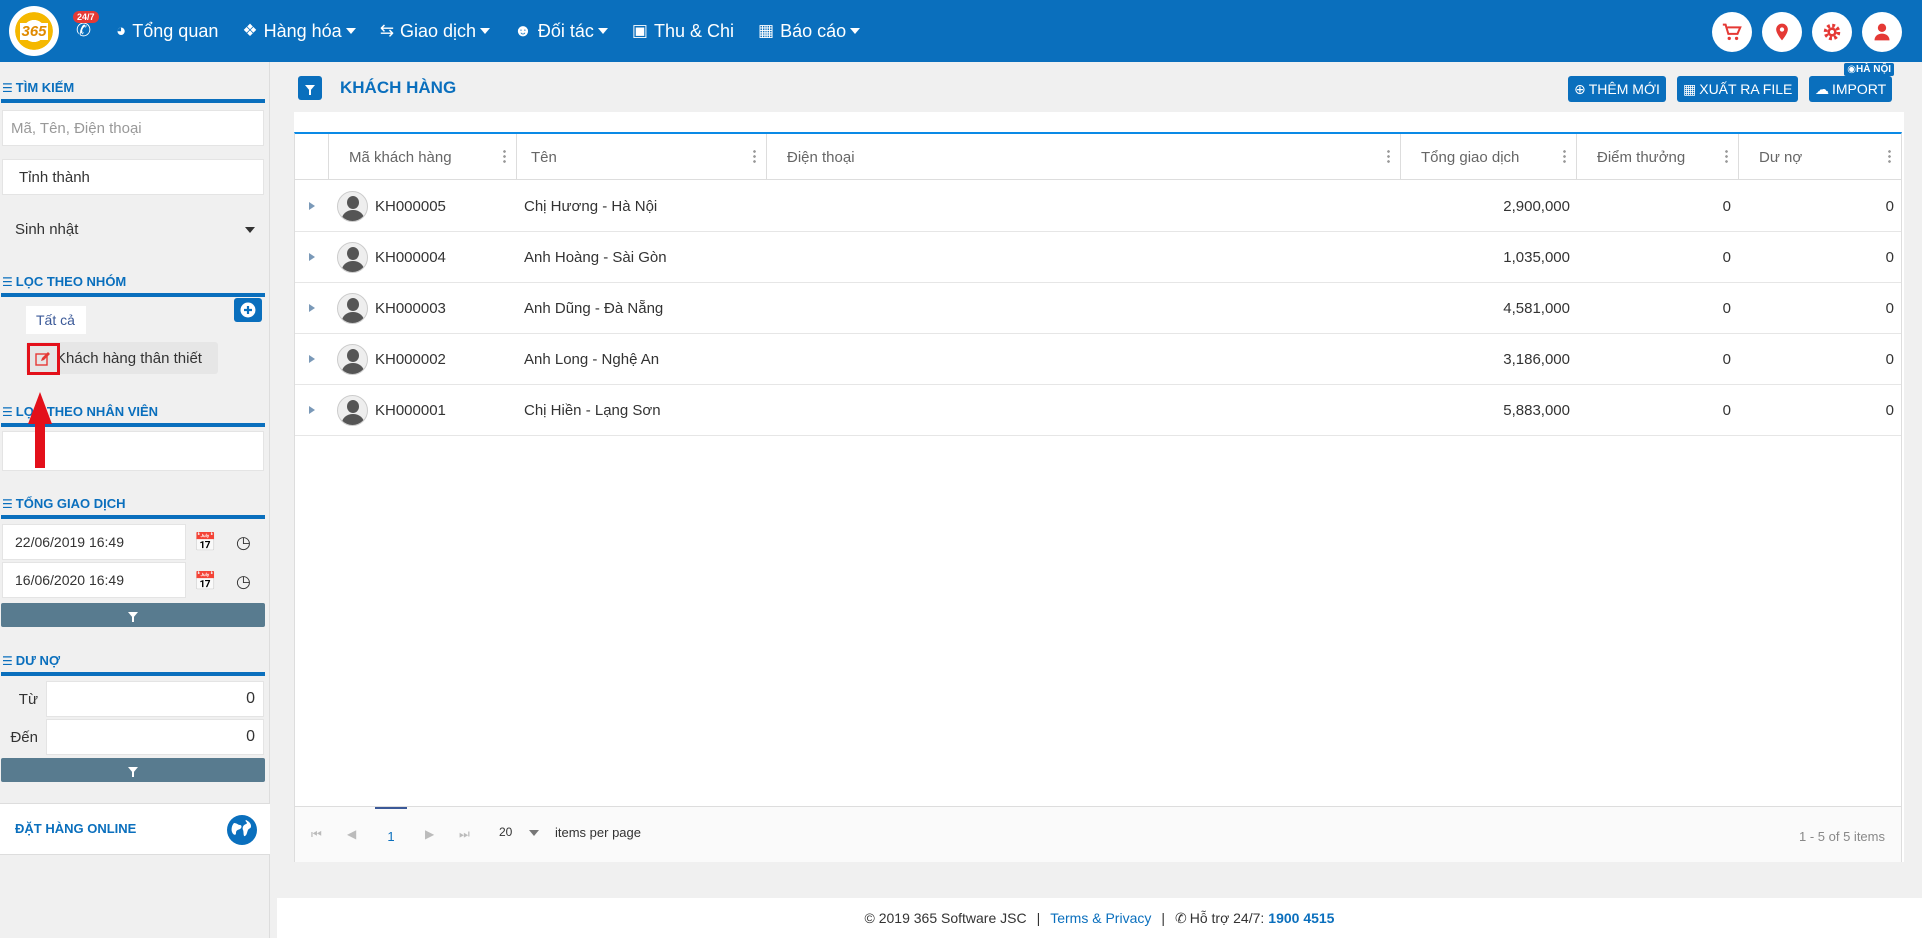  I want to click on birthday-select: Sinh nhật, so click(133, 229).